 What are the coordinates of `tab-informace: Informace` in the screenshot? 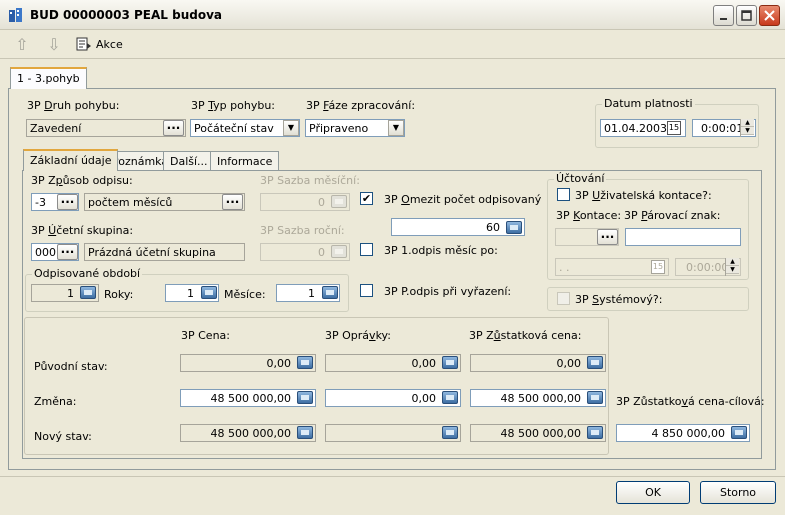 It's located at (245, 161).